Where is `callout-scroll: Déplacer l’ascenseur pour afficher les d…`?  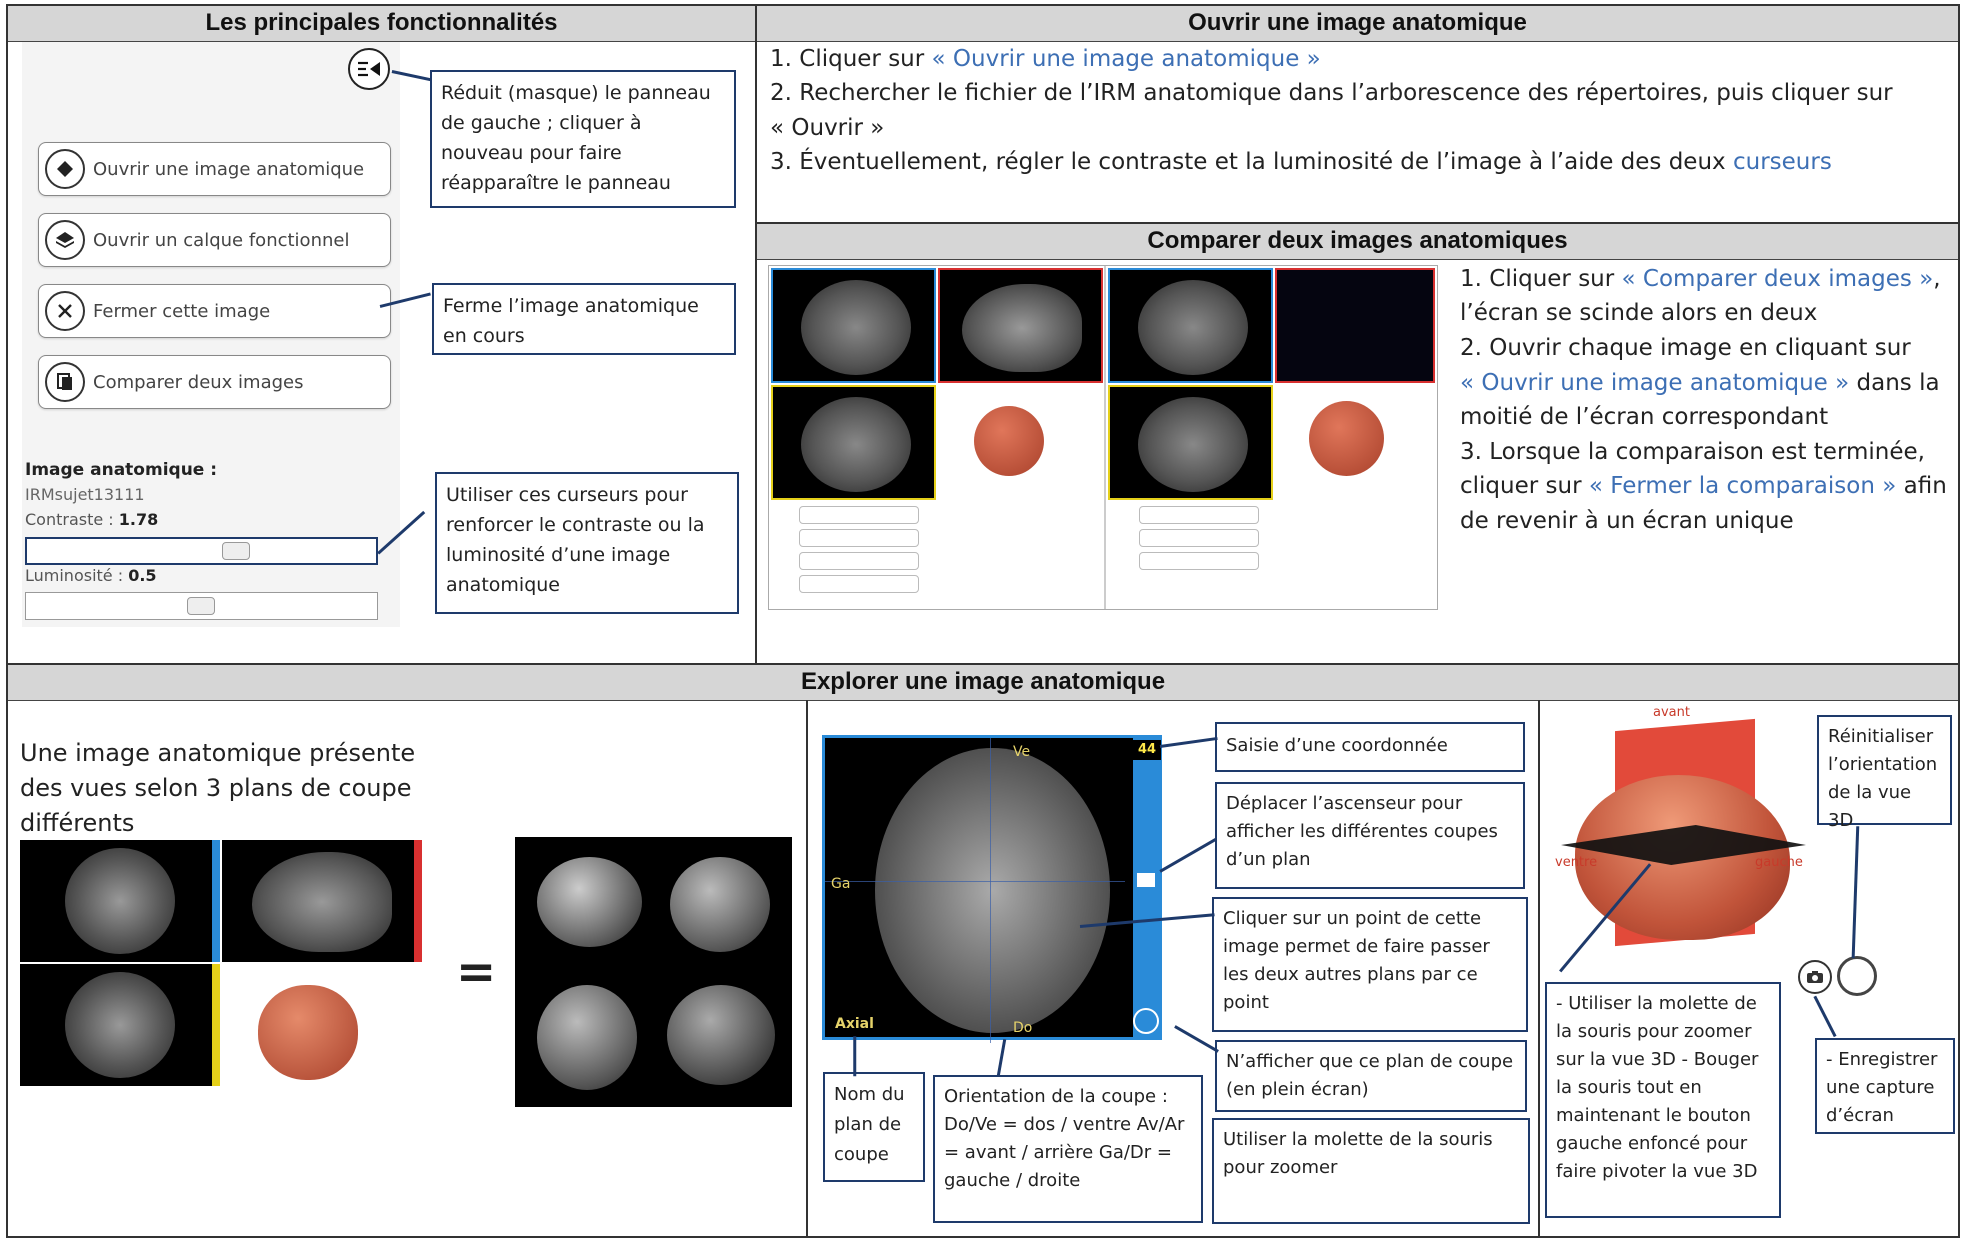 callout-scroll: Déplacer l’ascenseur pour afficher les d… is located at coordinates (1370, 835).